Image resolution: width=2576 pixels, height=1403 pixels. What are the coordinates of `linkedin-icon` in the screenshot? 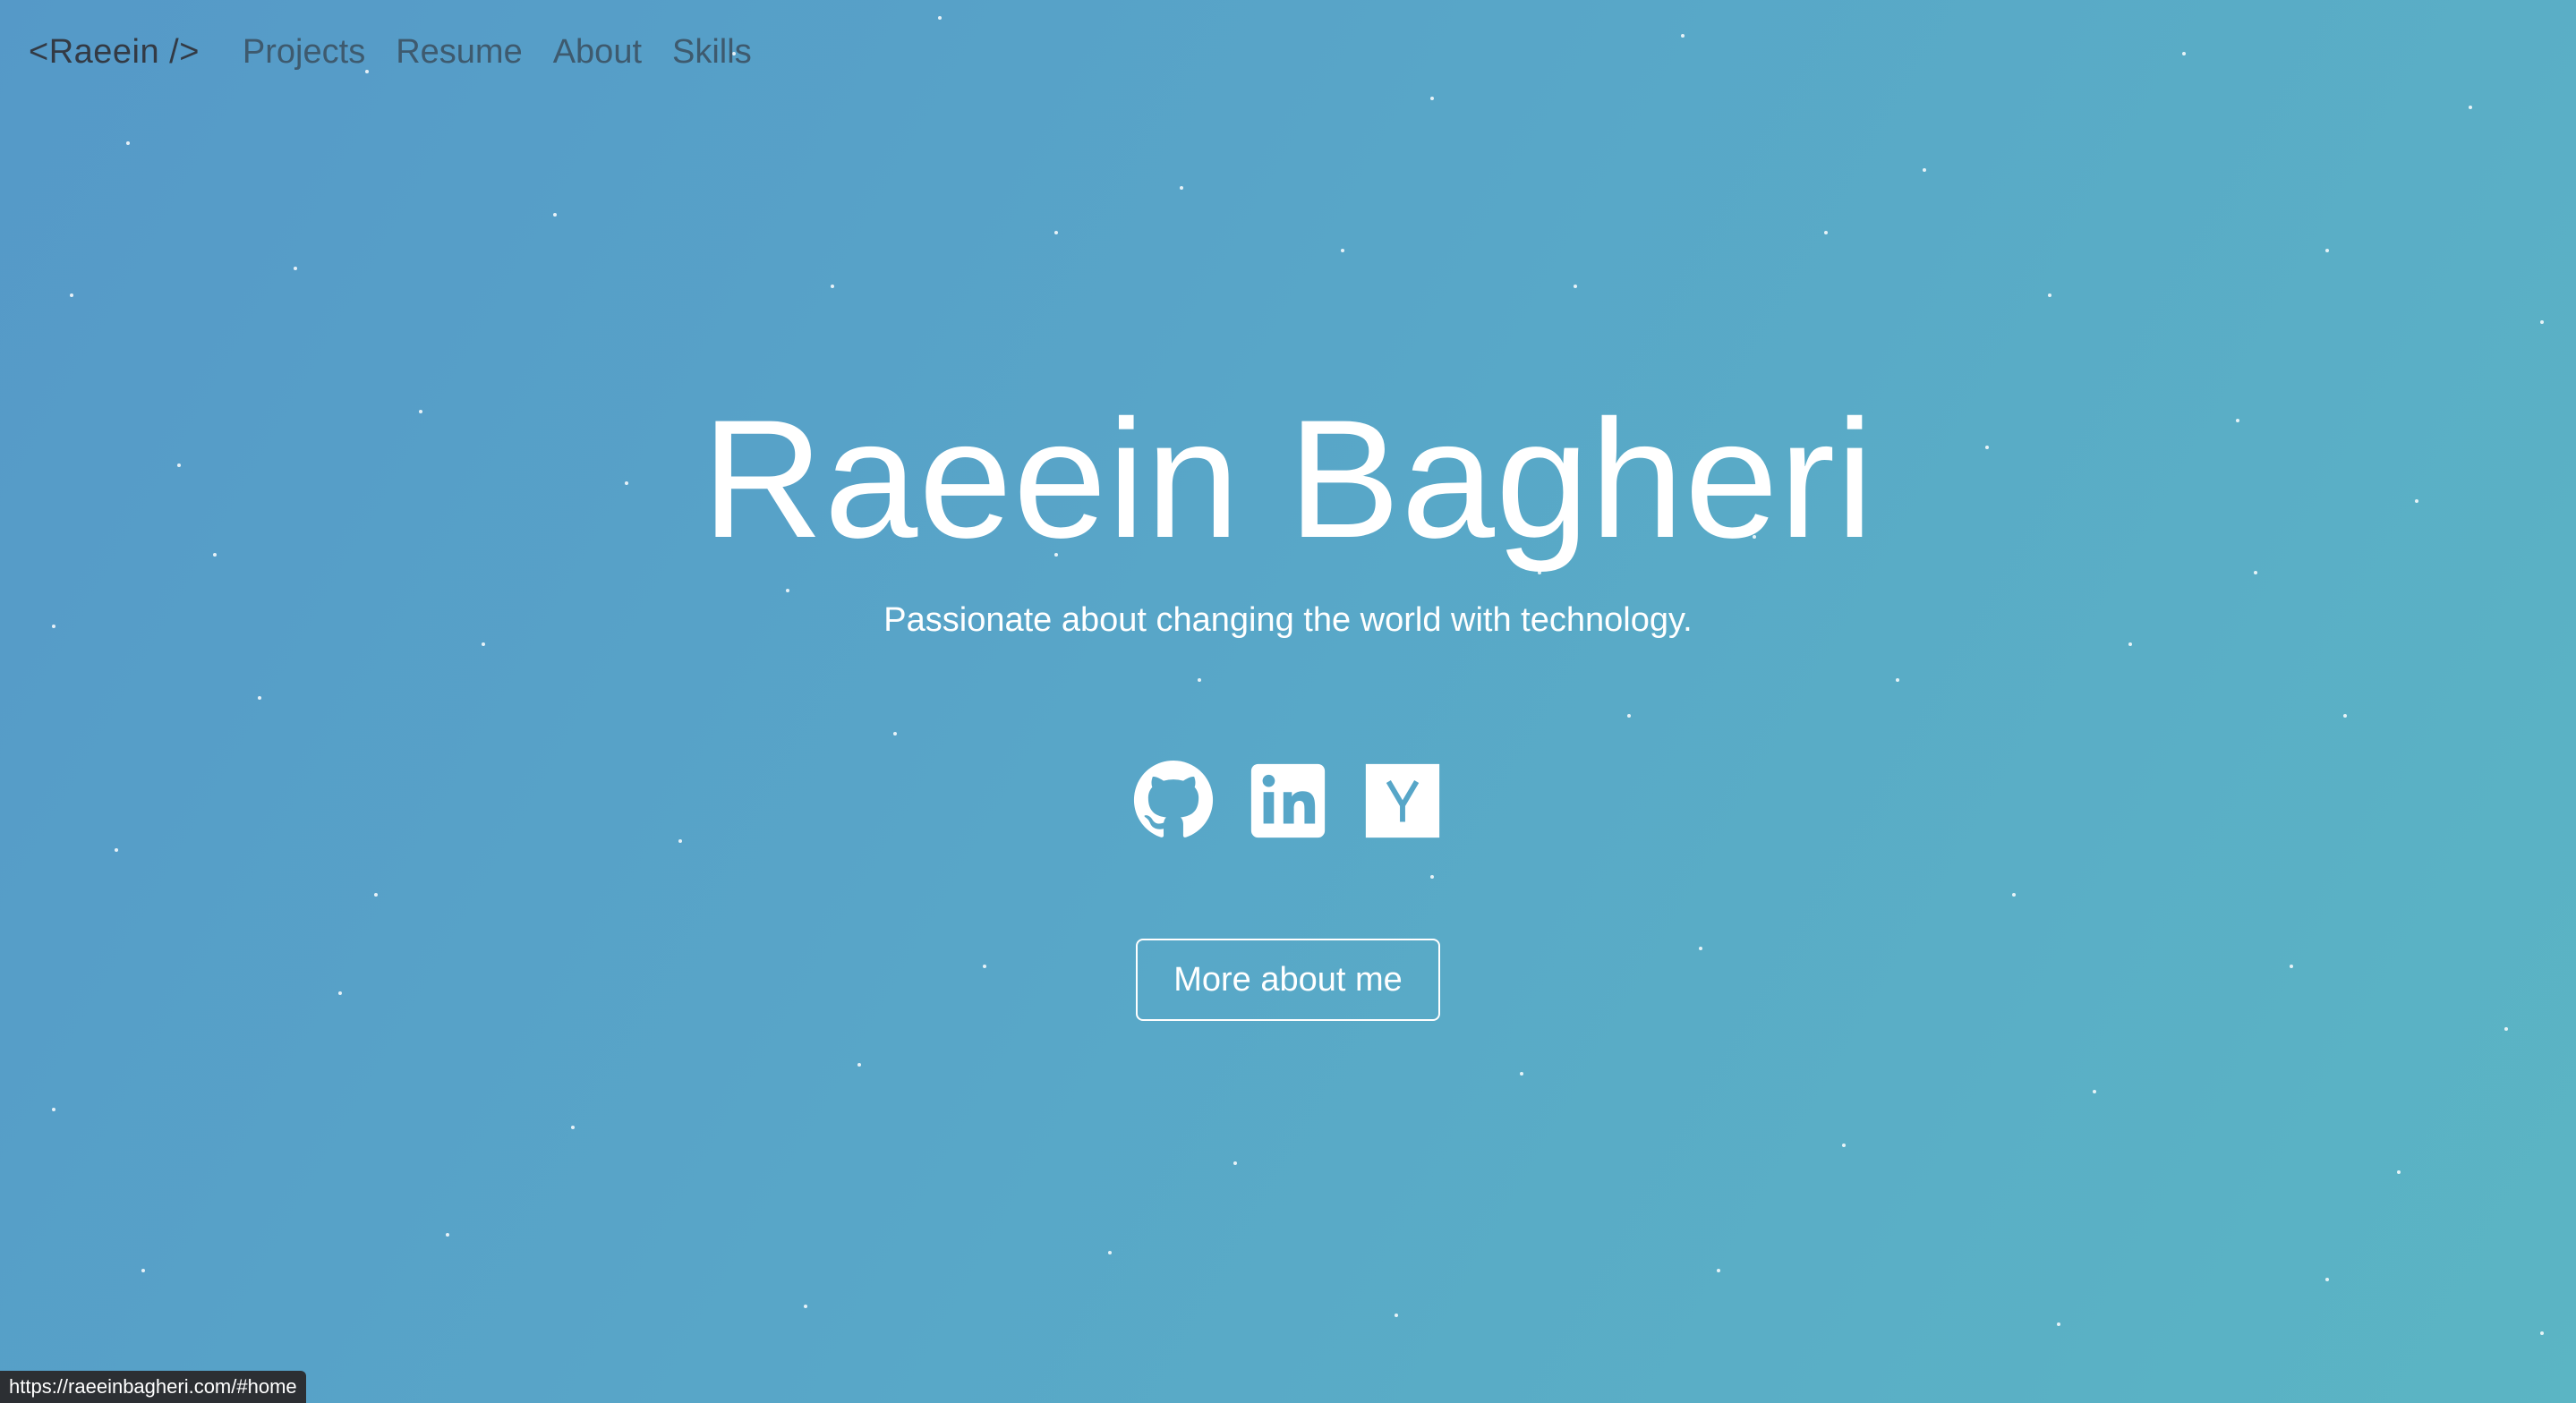 It's located at (1288, 800).